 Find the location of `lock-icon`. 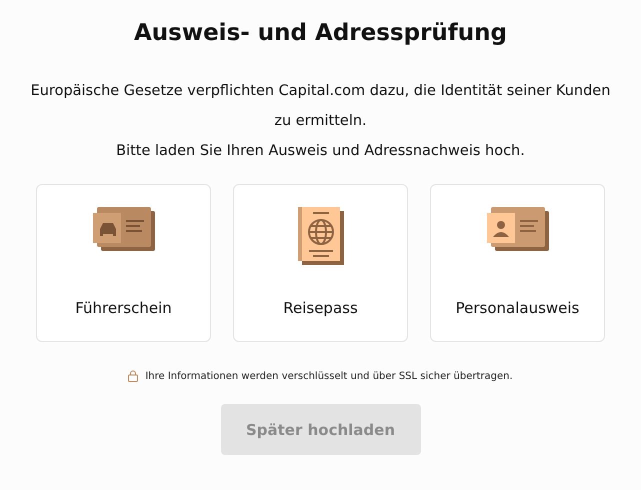

lock-icon is located at coordinates (133, 376).